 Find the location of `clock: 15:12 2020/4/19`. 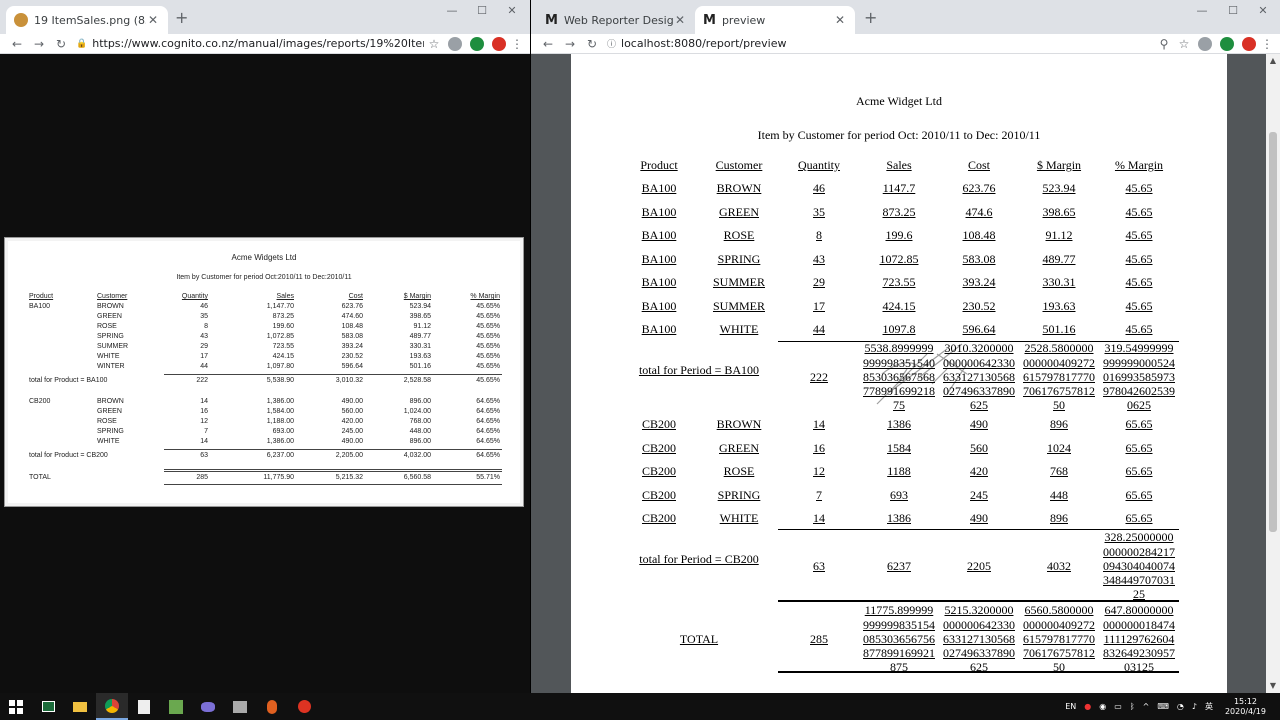

clock: 15:12 2020/4/19 is located at coordinates (1245, 707).